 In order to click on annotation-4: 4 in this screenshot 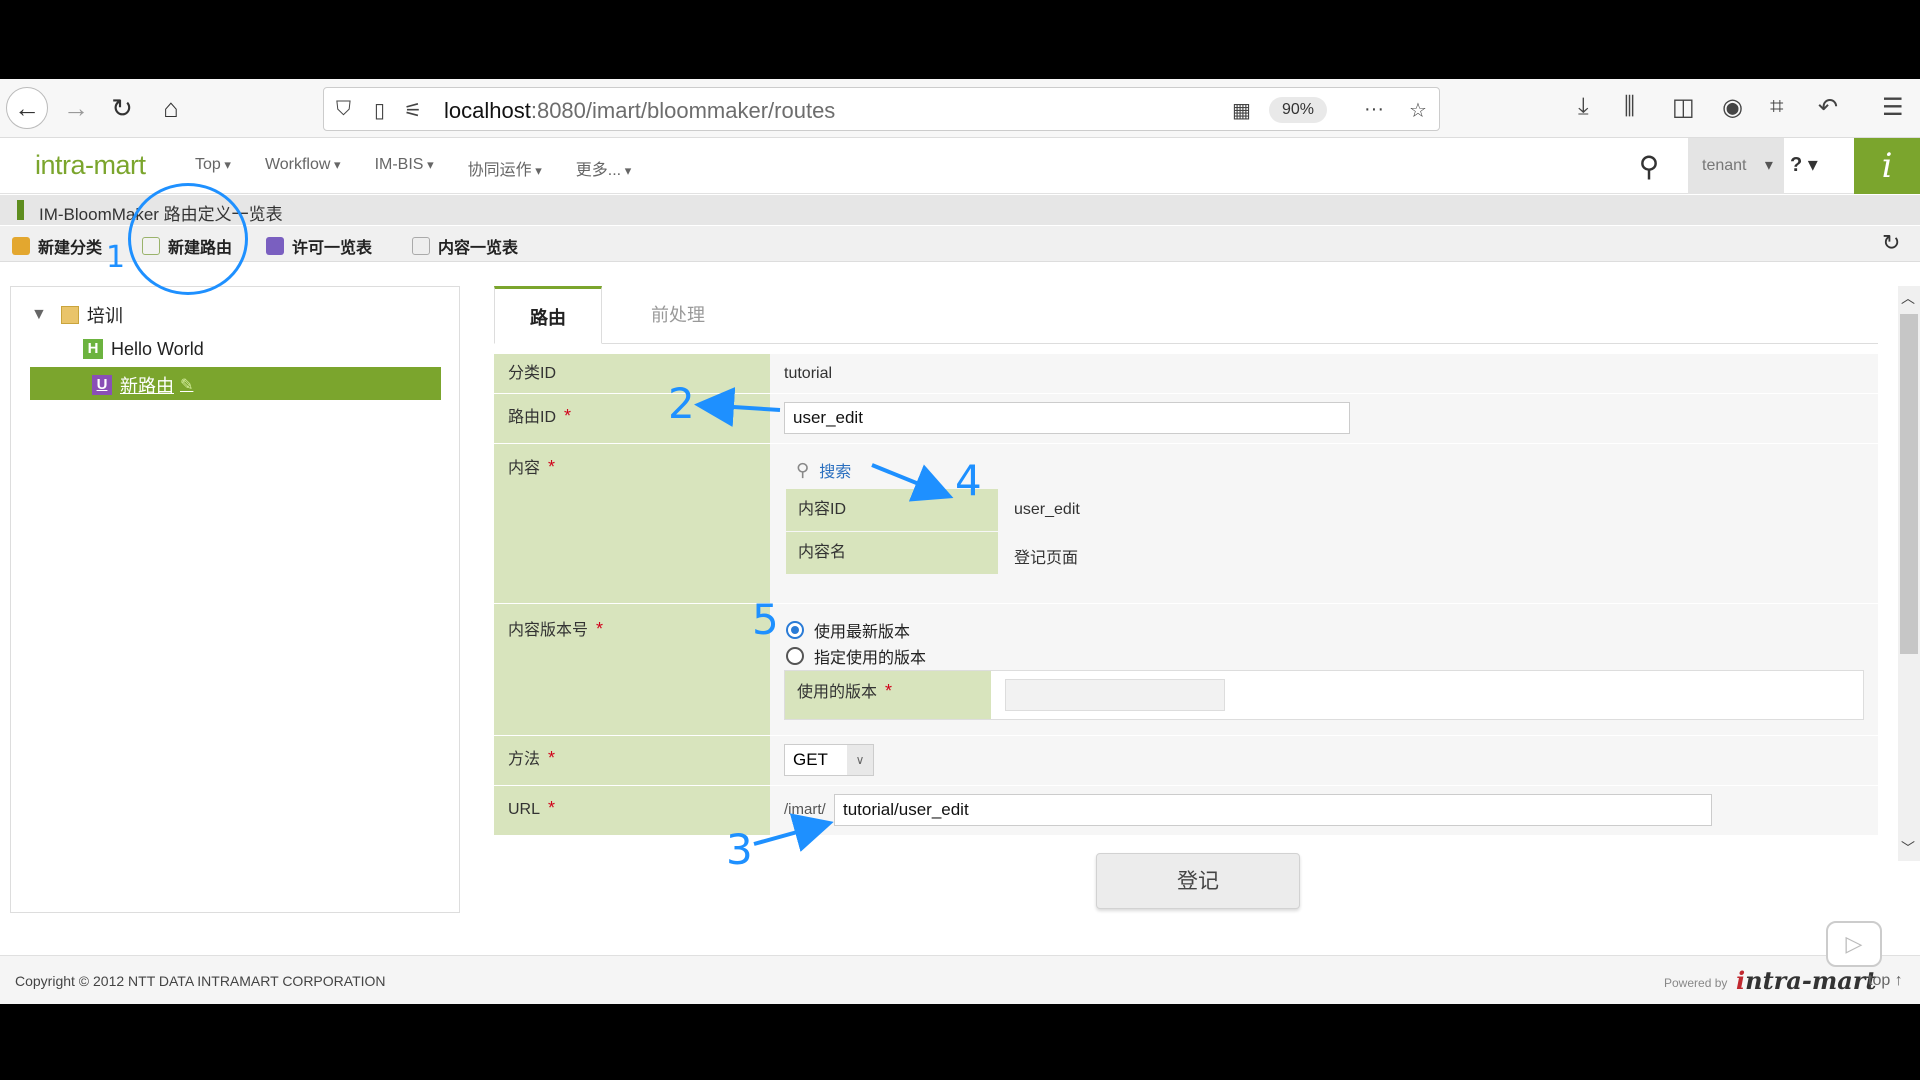, I will do `click(968, 480)`.